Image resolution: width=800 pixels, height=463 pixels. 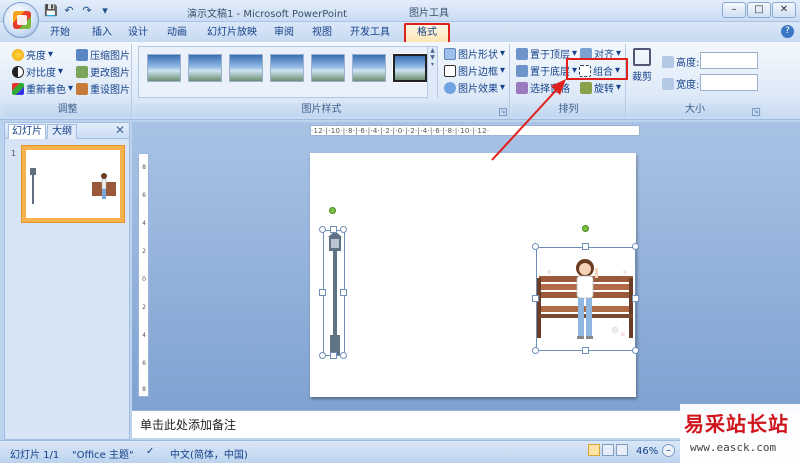 What do you see at coordinates (528, 120) in the screenshot?
I see `annotation-arrow` at bounding box center [528, 120].